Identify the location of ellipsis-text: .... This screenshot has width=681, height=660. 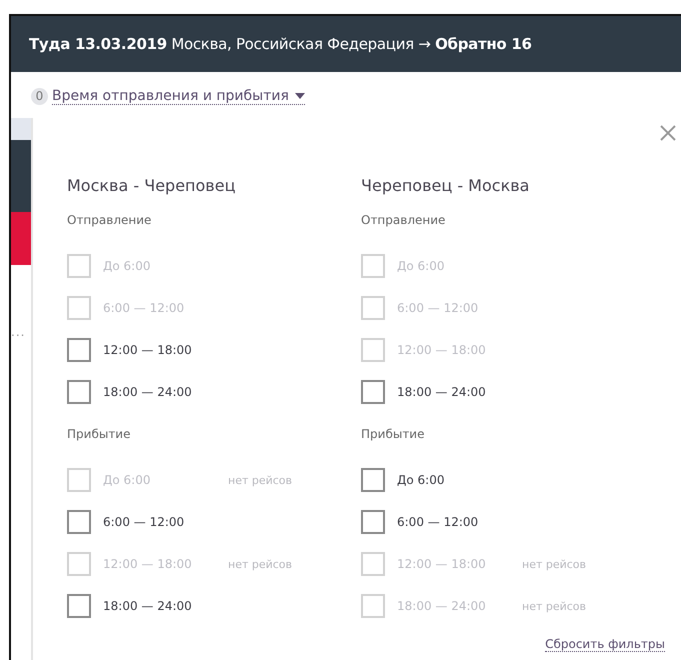
(18, 332).